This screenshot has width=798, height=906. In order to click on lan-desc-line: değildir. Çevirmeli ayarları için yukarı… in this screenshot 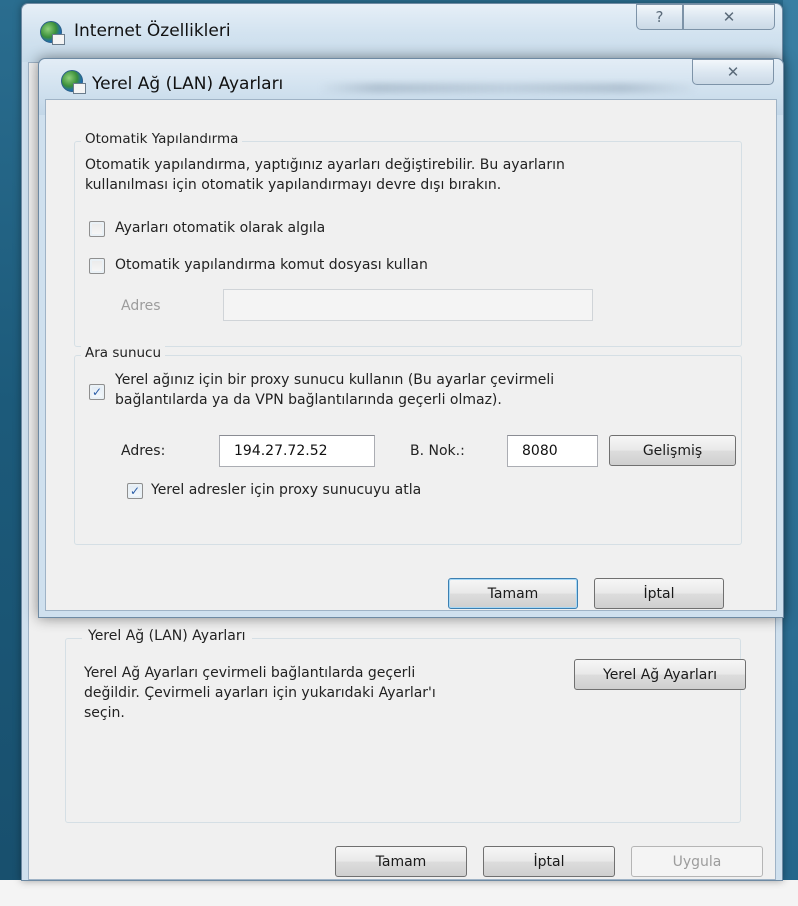, I will do `click(260, 693)`.